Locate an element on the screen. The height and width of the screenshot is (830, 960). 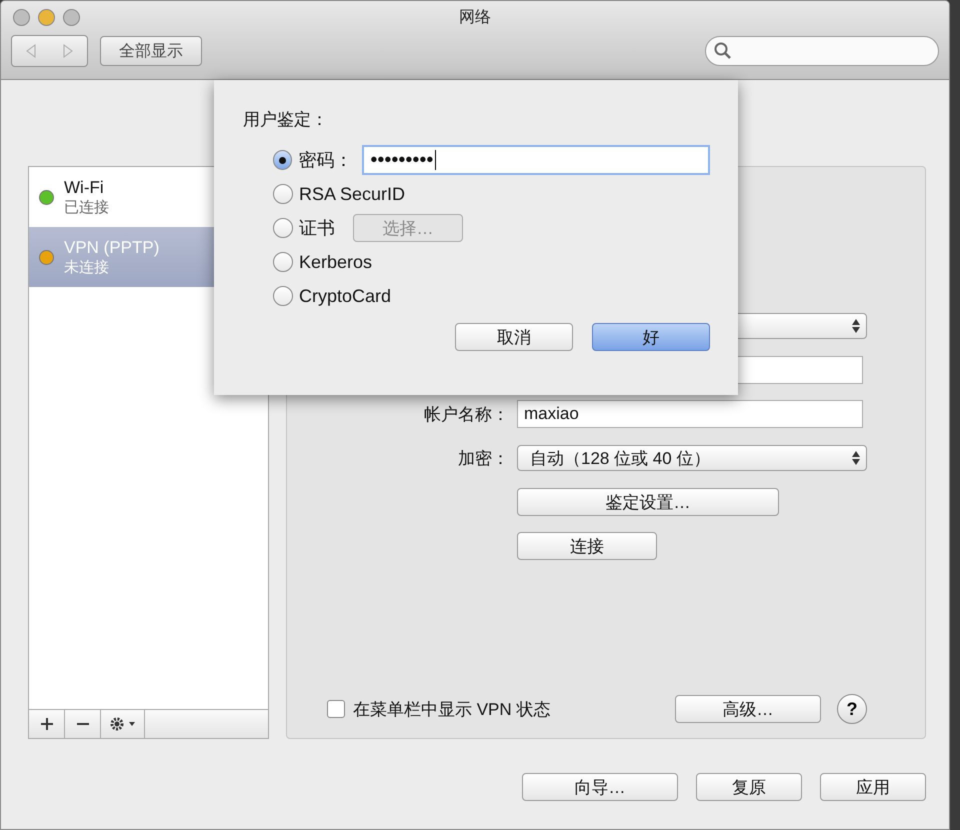
connect-button: 连接 is located at coordinates (587, 546).